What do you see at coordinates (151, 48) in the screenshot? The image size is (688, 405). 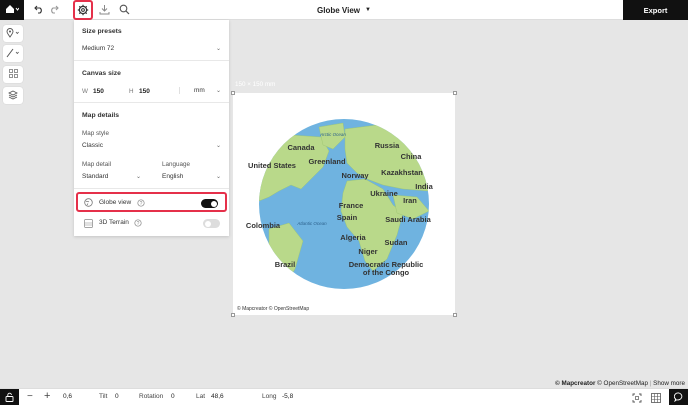 I see `size-presets-select: Medium 72 ⌄` at bounding box center [151, 48].